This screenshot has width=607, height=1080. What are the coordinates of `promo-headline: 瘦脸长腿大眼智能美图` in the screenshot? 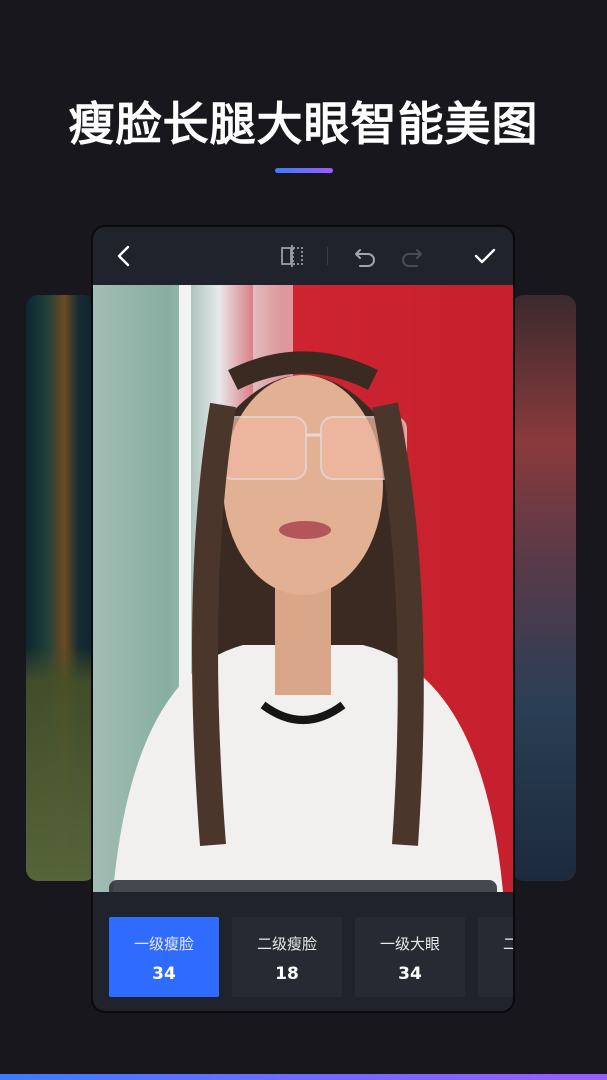 It's located at (303, 124).